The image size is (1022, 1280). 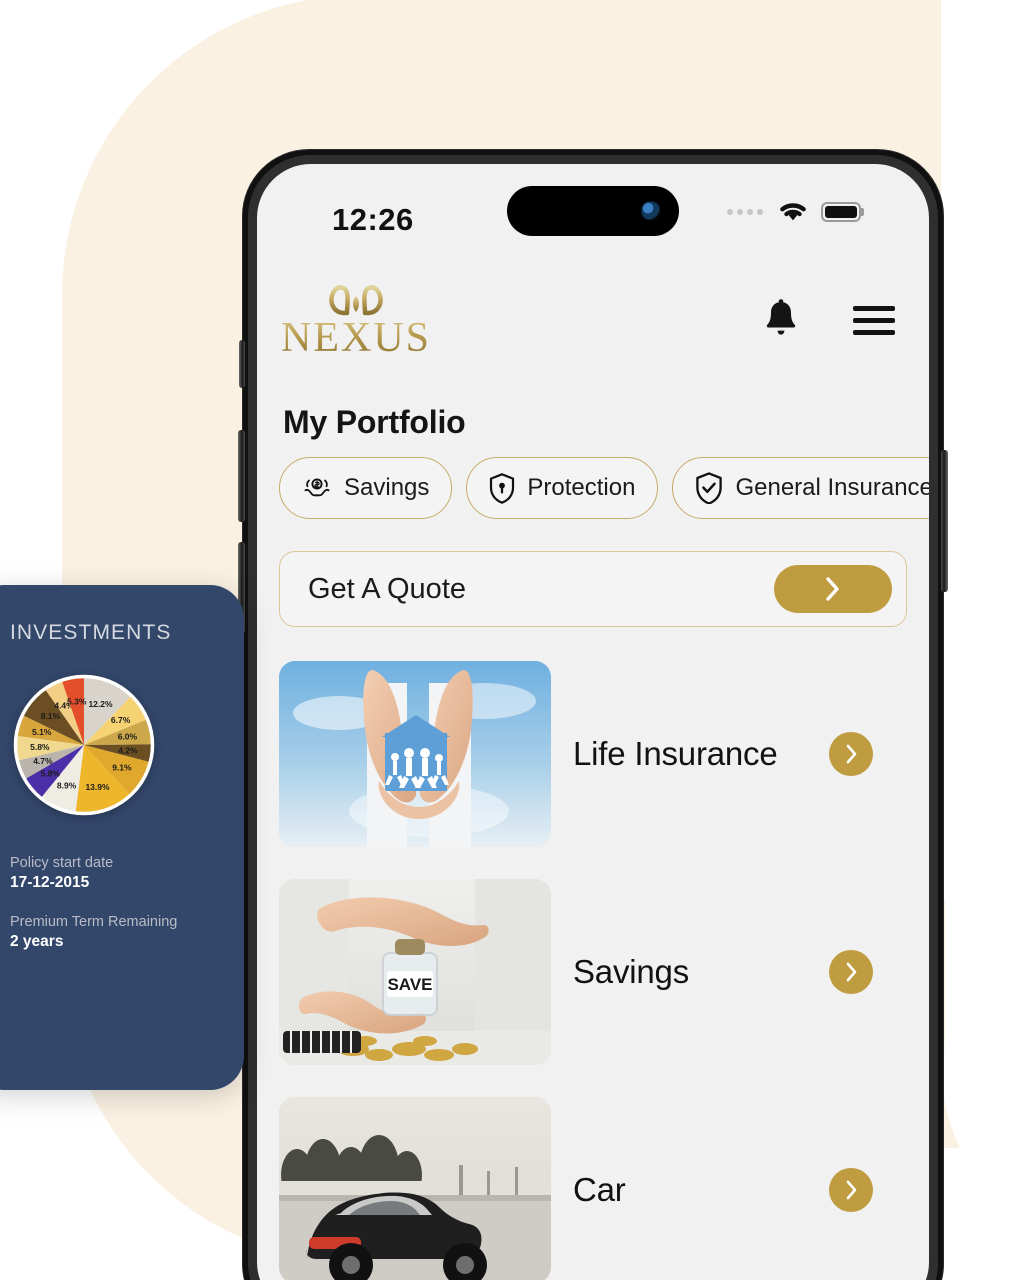 What do you see at coordinates (43, 761) in the screenshot?
I see `pie-slice-label: 4.7%` at bounding box center [43, 761].